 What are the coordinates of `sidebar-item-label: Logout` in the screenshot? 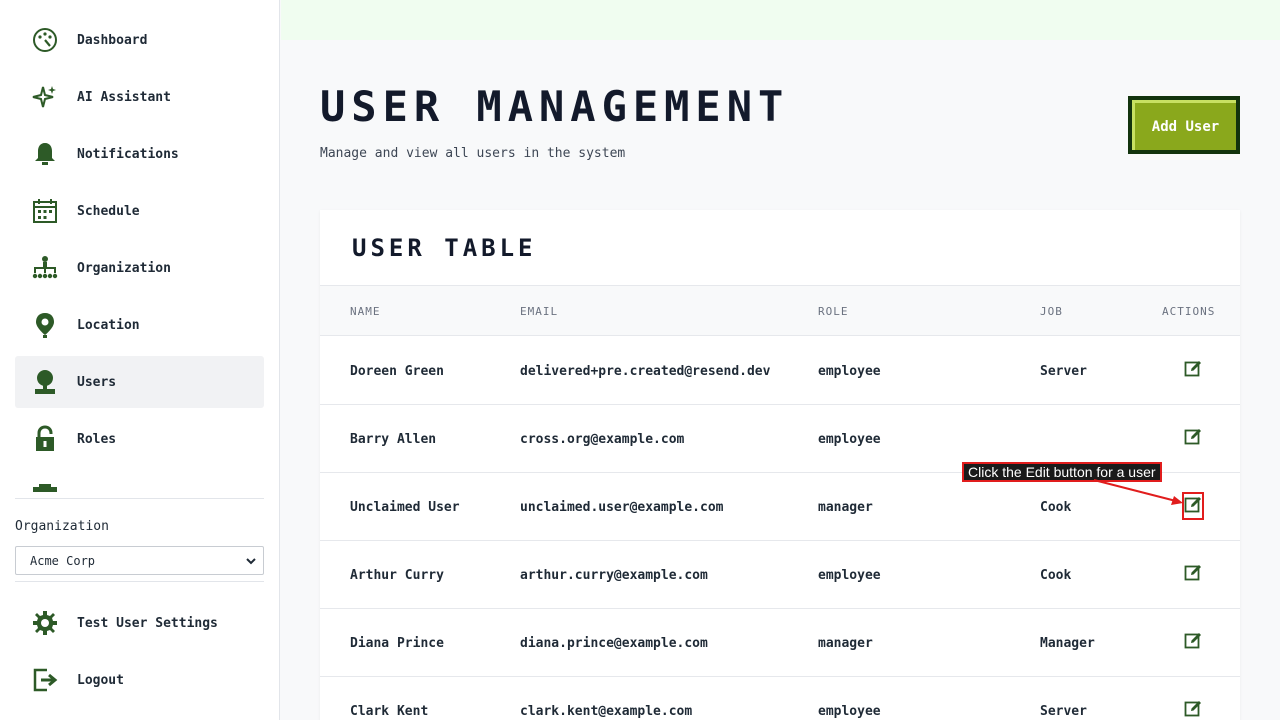 It's located at (100, 680).